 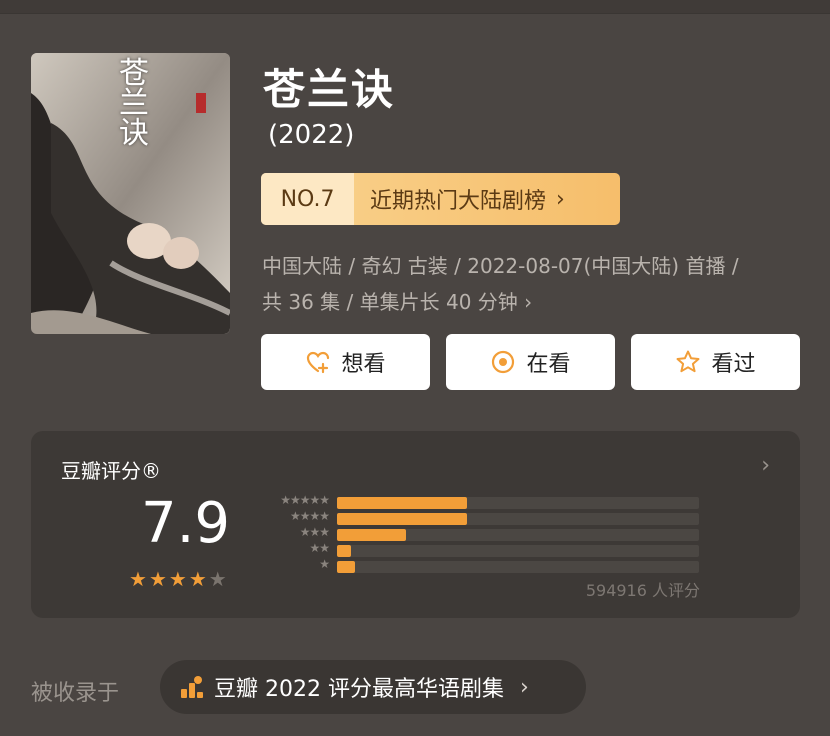 I want to click on rating-row-5-star: ★★★★★, so click(x=494, y=501).